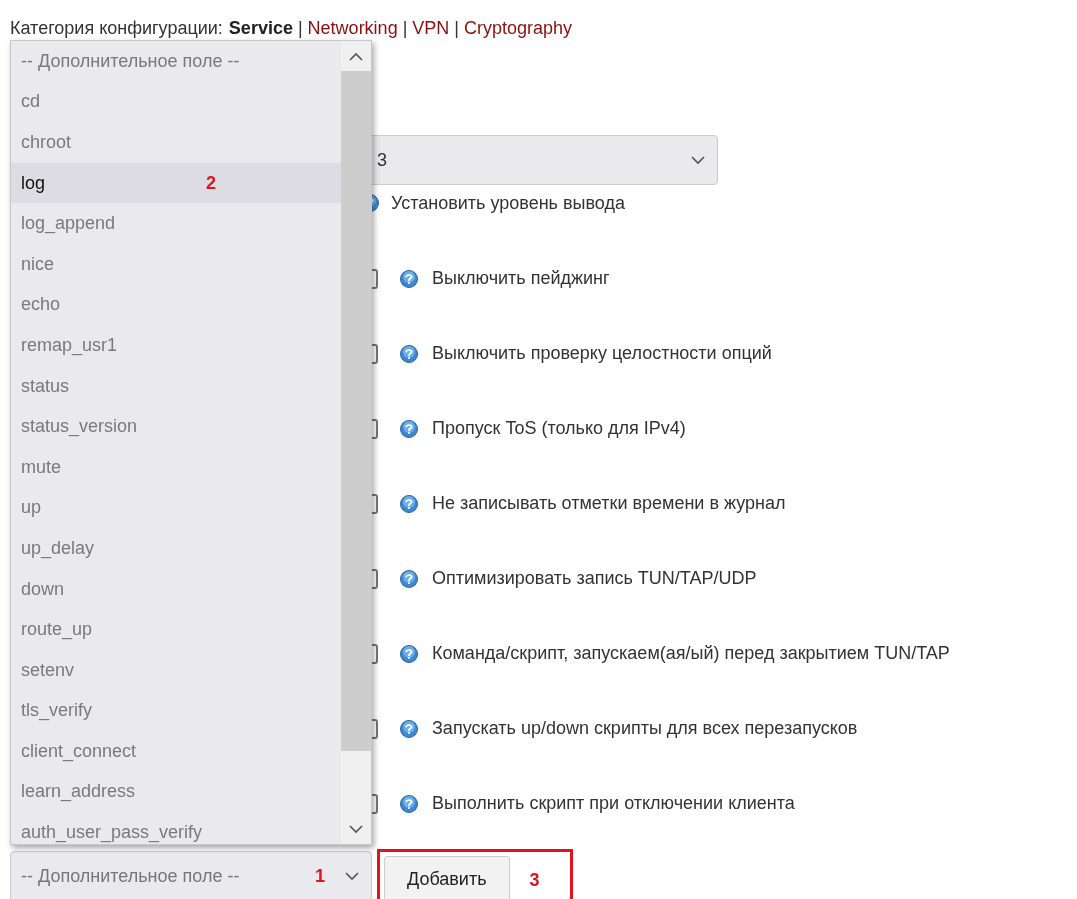 The image size is (1077, 899). I want to click on setting-label: Пропуск ToS (только для IPv4), so click(559, 428).